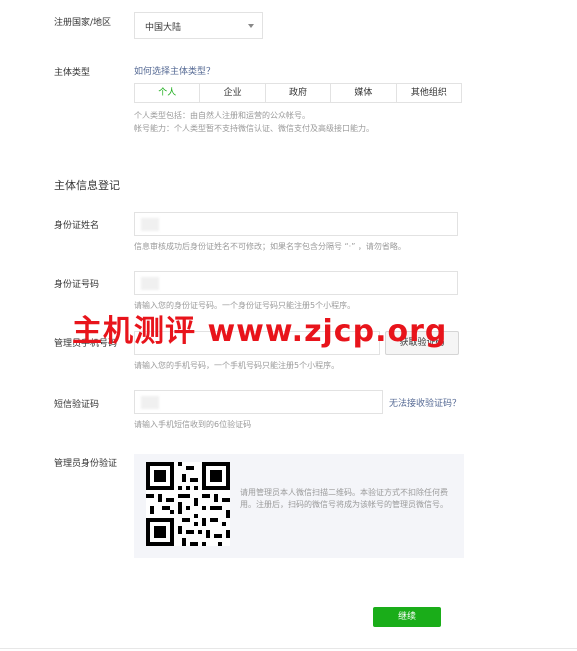 The image size is (577, 651). Describe the element at coordinates (288, 648) in the screenshot. I see `divider` at that location.